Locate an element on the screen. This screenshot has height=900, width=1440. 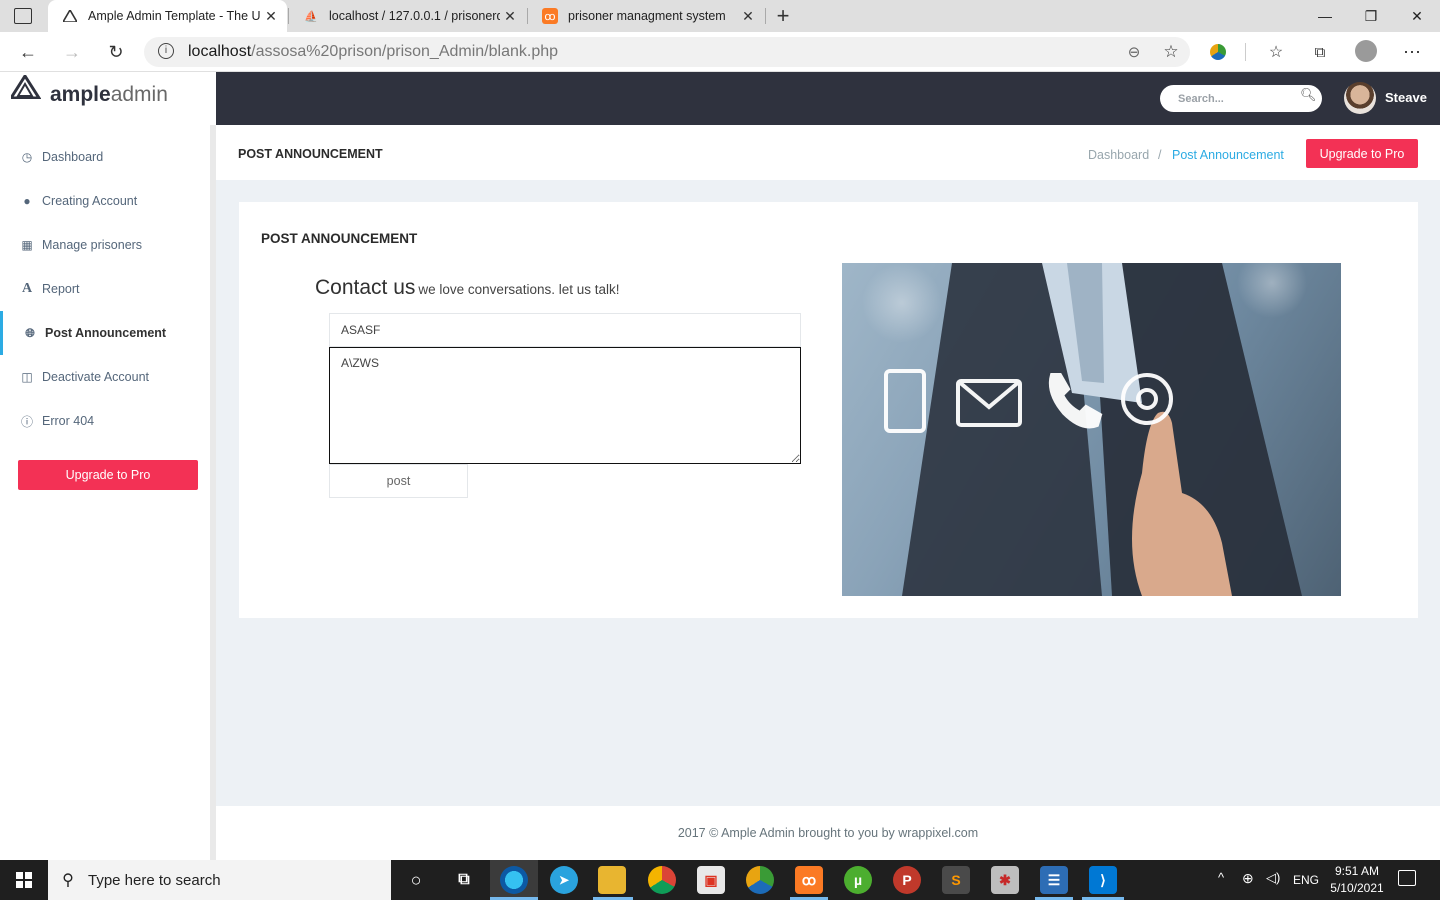
xampp-icon: ꝏ is located at coordinates (809, 880).